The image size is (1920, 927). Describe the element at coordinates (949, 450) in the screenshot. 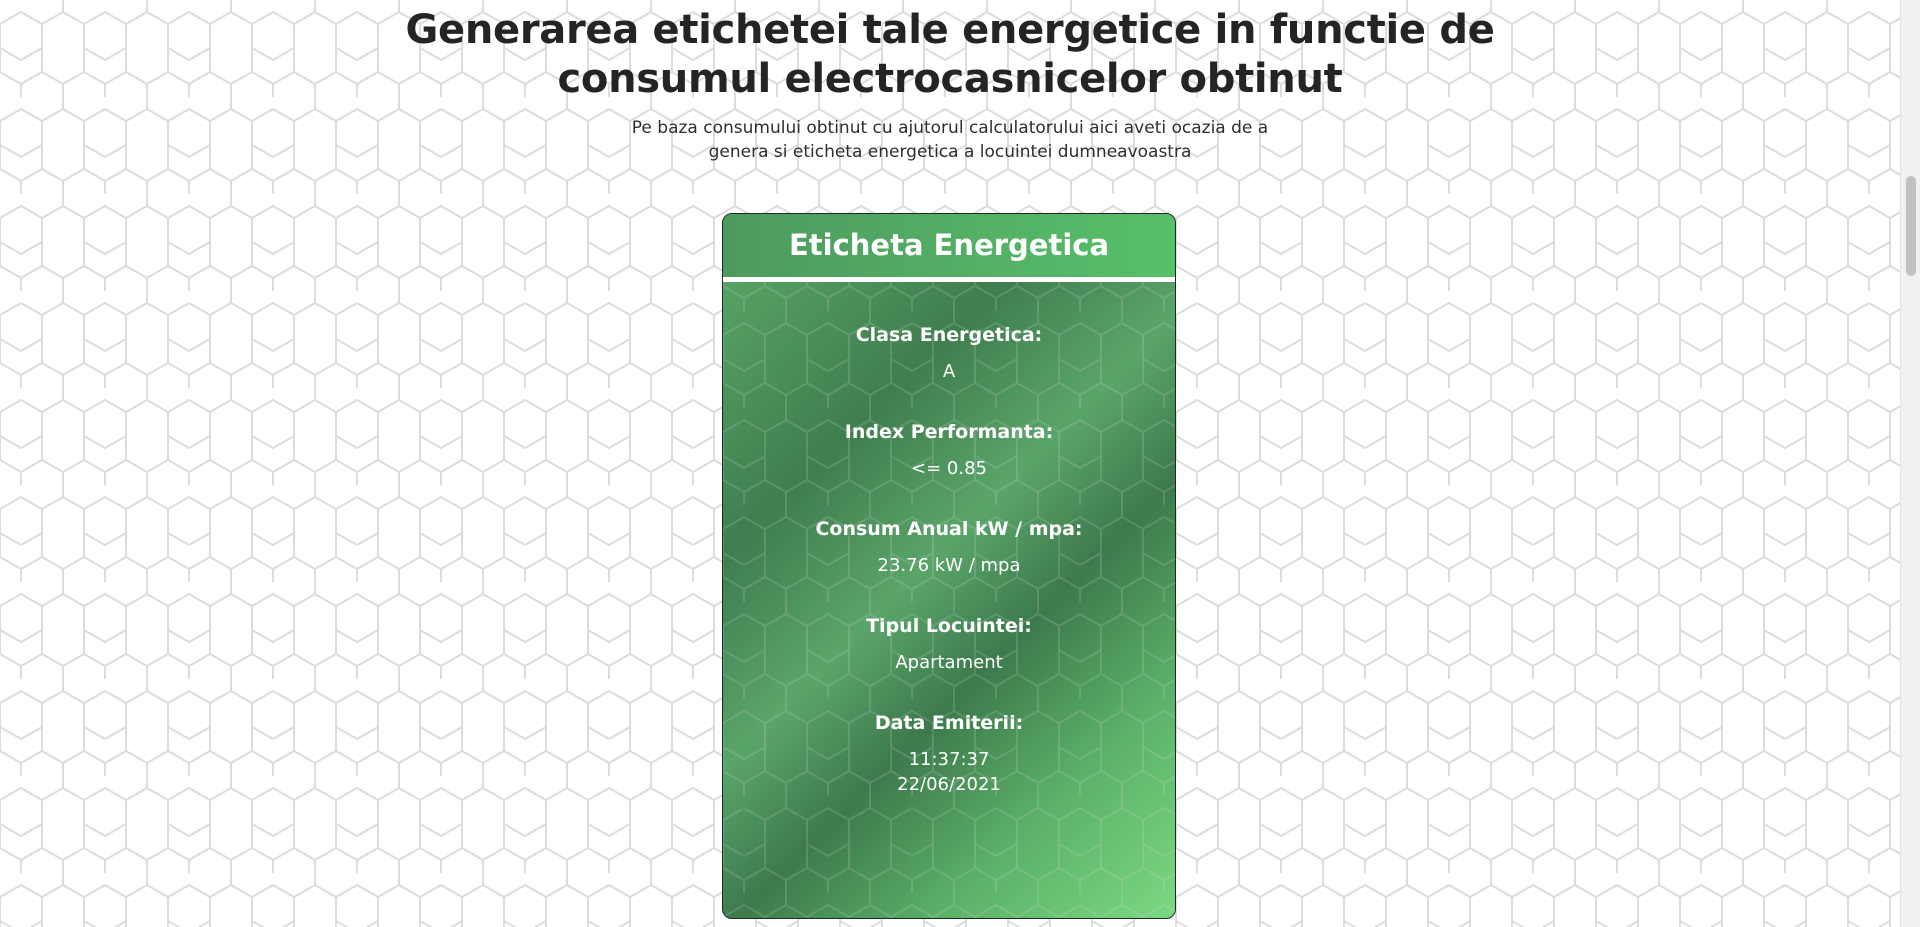

I see `field-performance-index: Index Performanta: <= 0.85` at that location.